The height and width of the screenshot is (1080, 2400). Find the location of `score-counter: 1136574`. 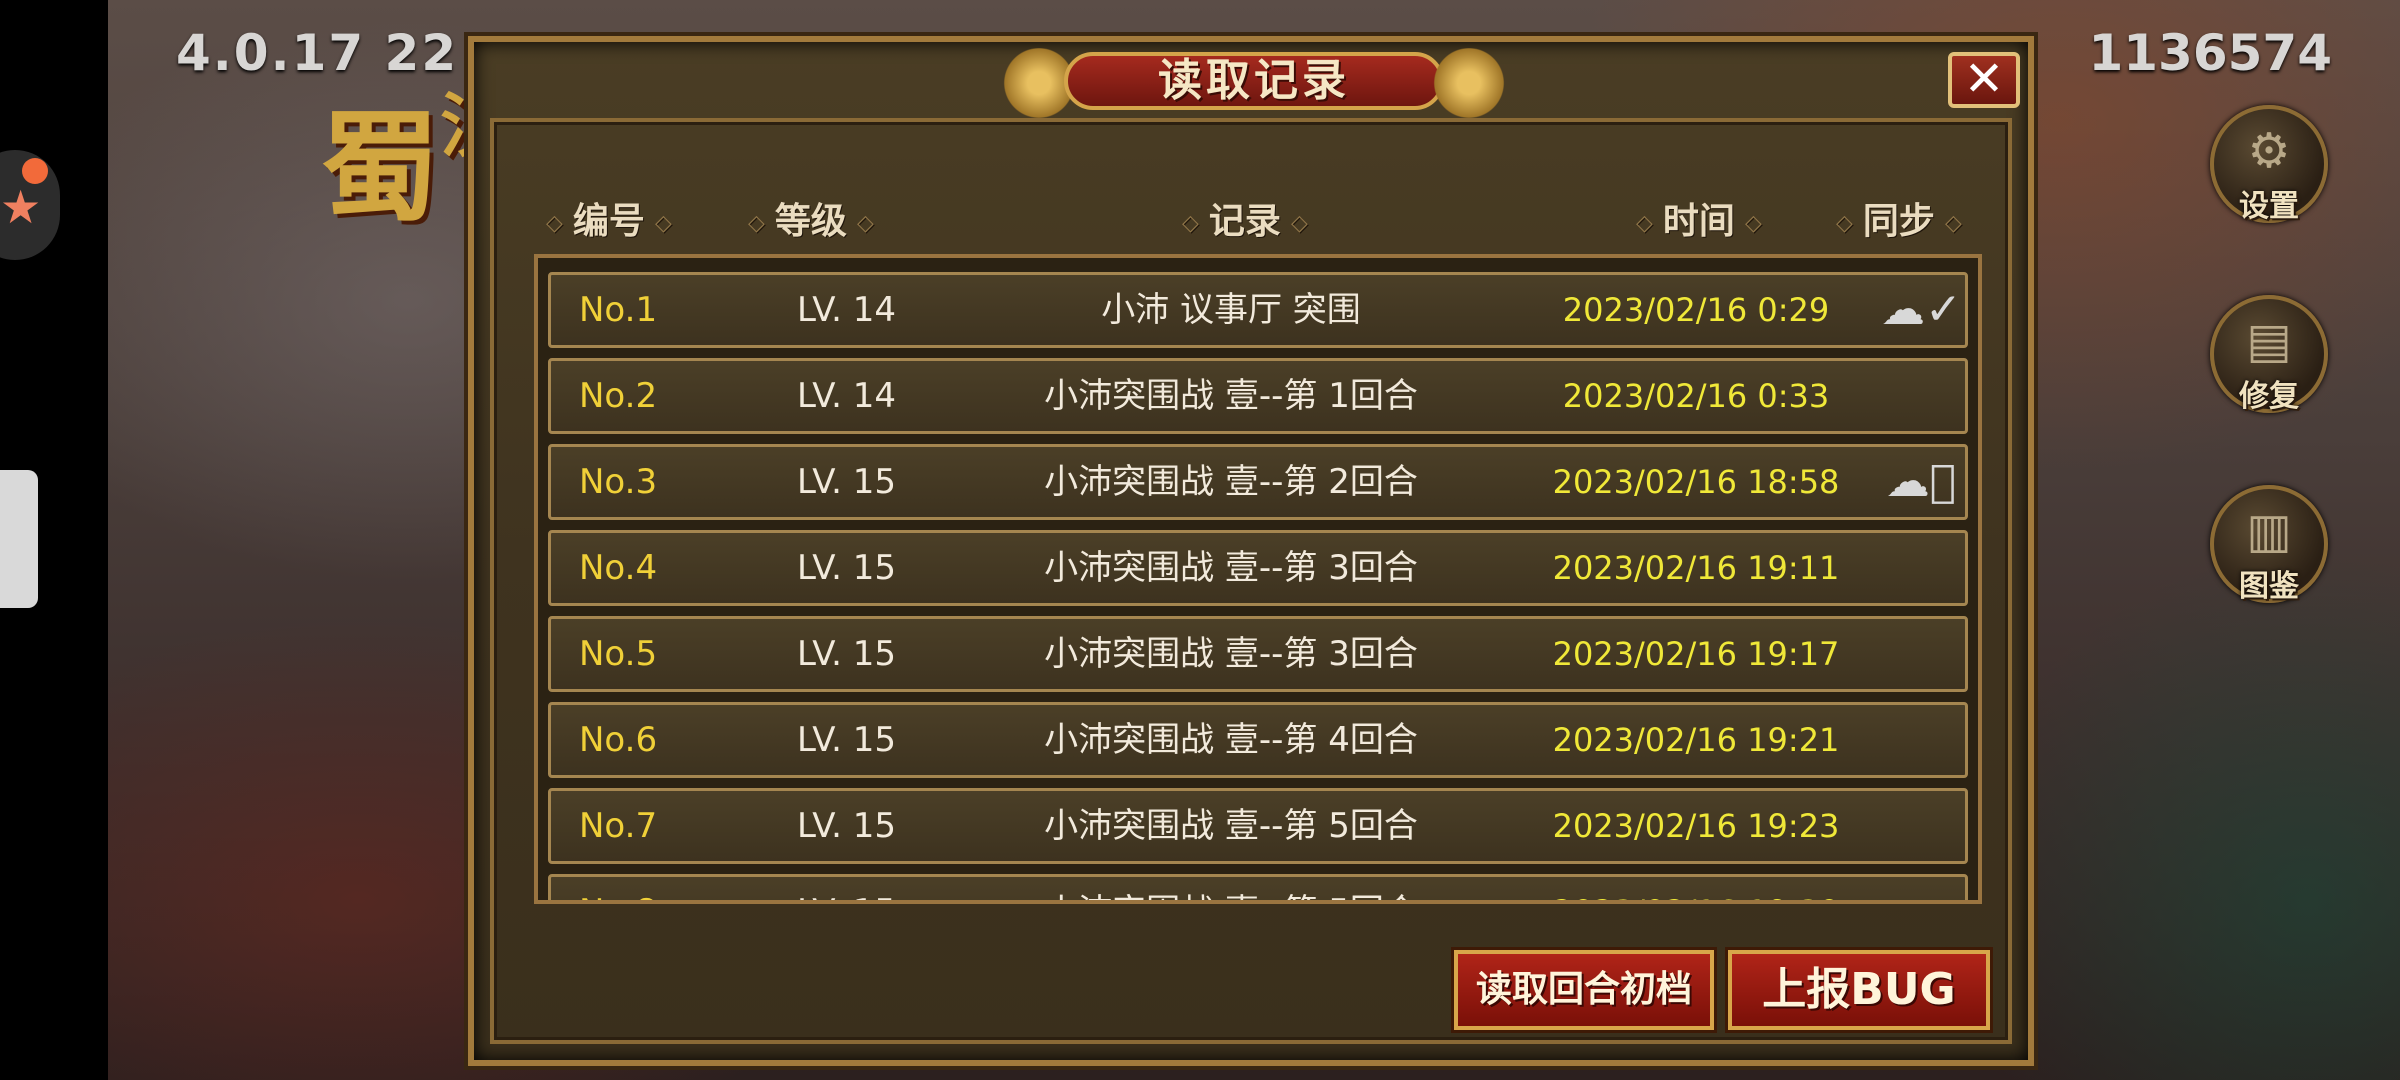

score-counter: 1136574 is located at coordinates (2210, 53).